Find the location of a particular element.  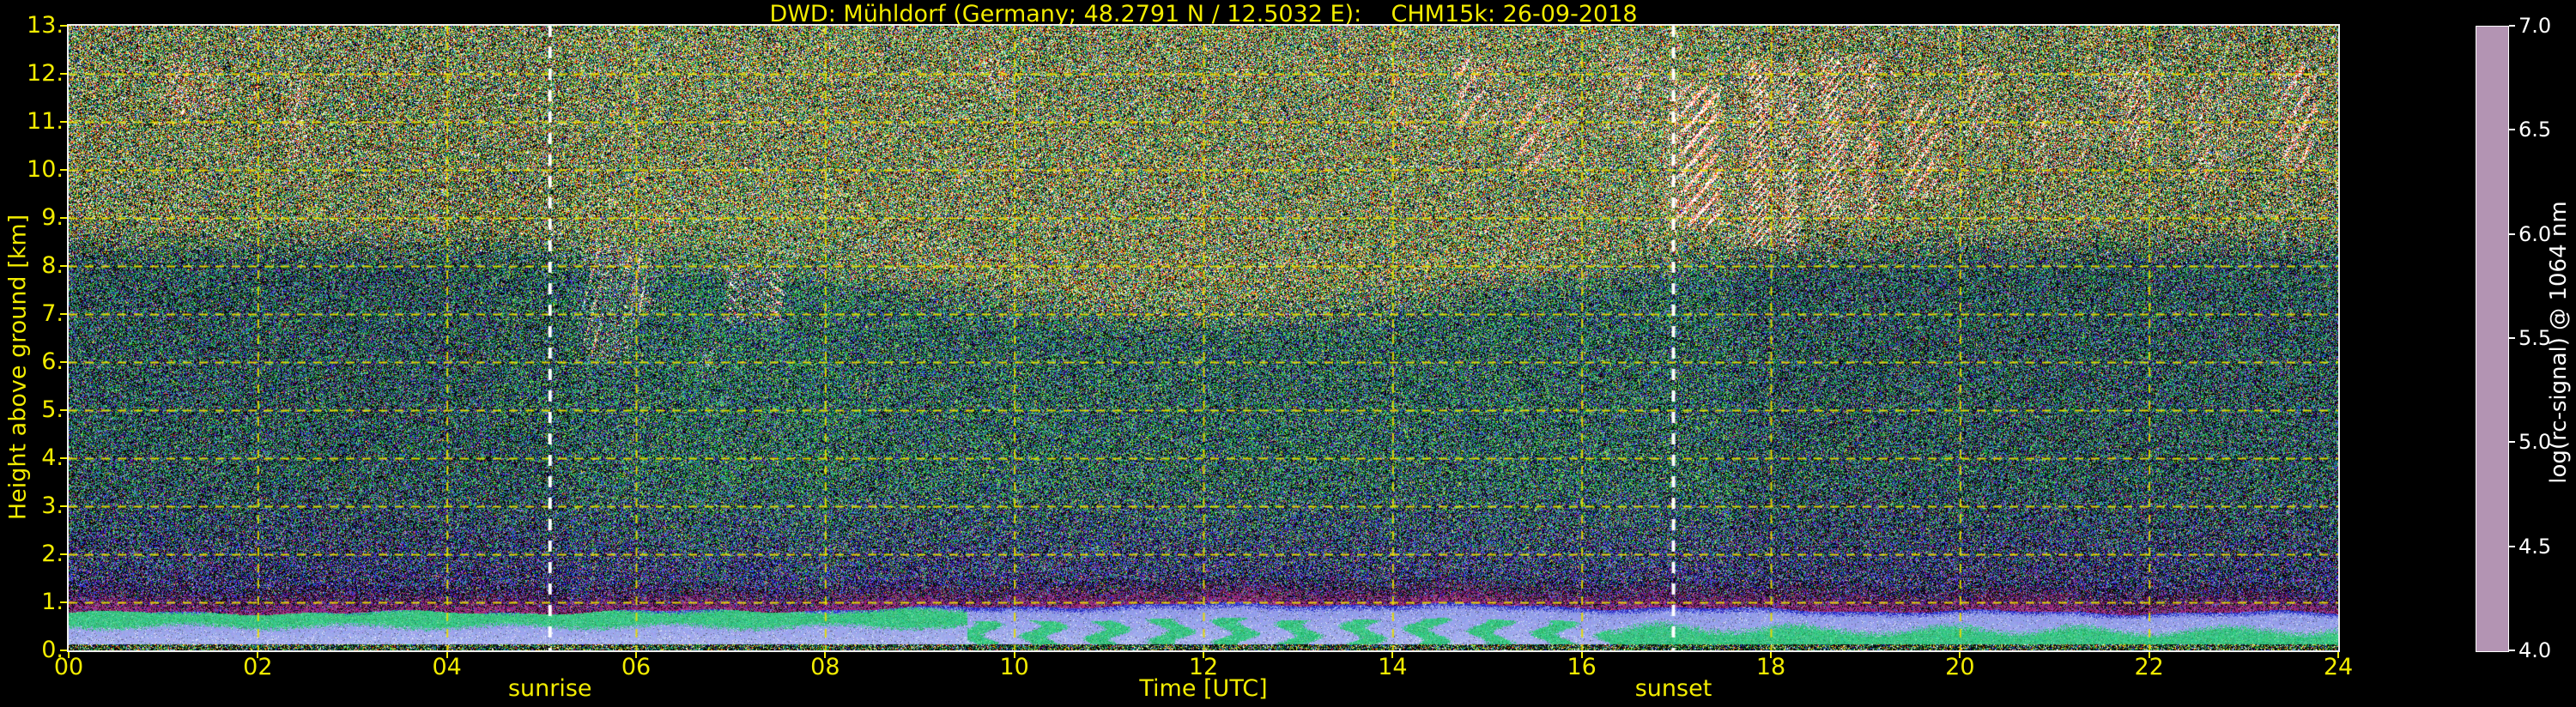

y-tick-label: 0. is located at coordinates (52, 650).